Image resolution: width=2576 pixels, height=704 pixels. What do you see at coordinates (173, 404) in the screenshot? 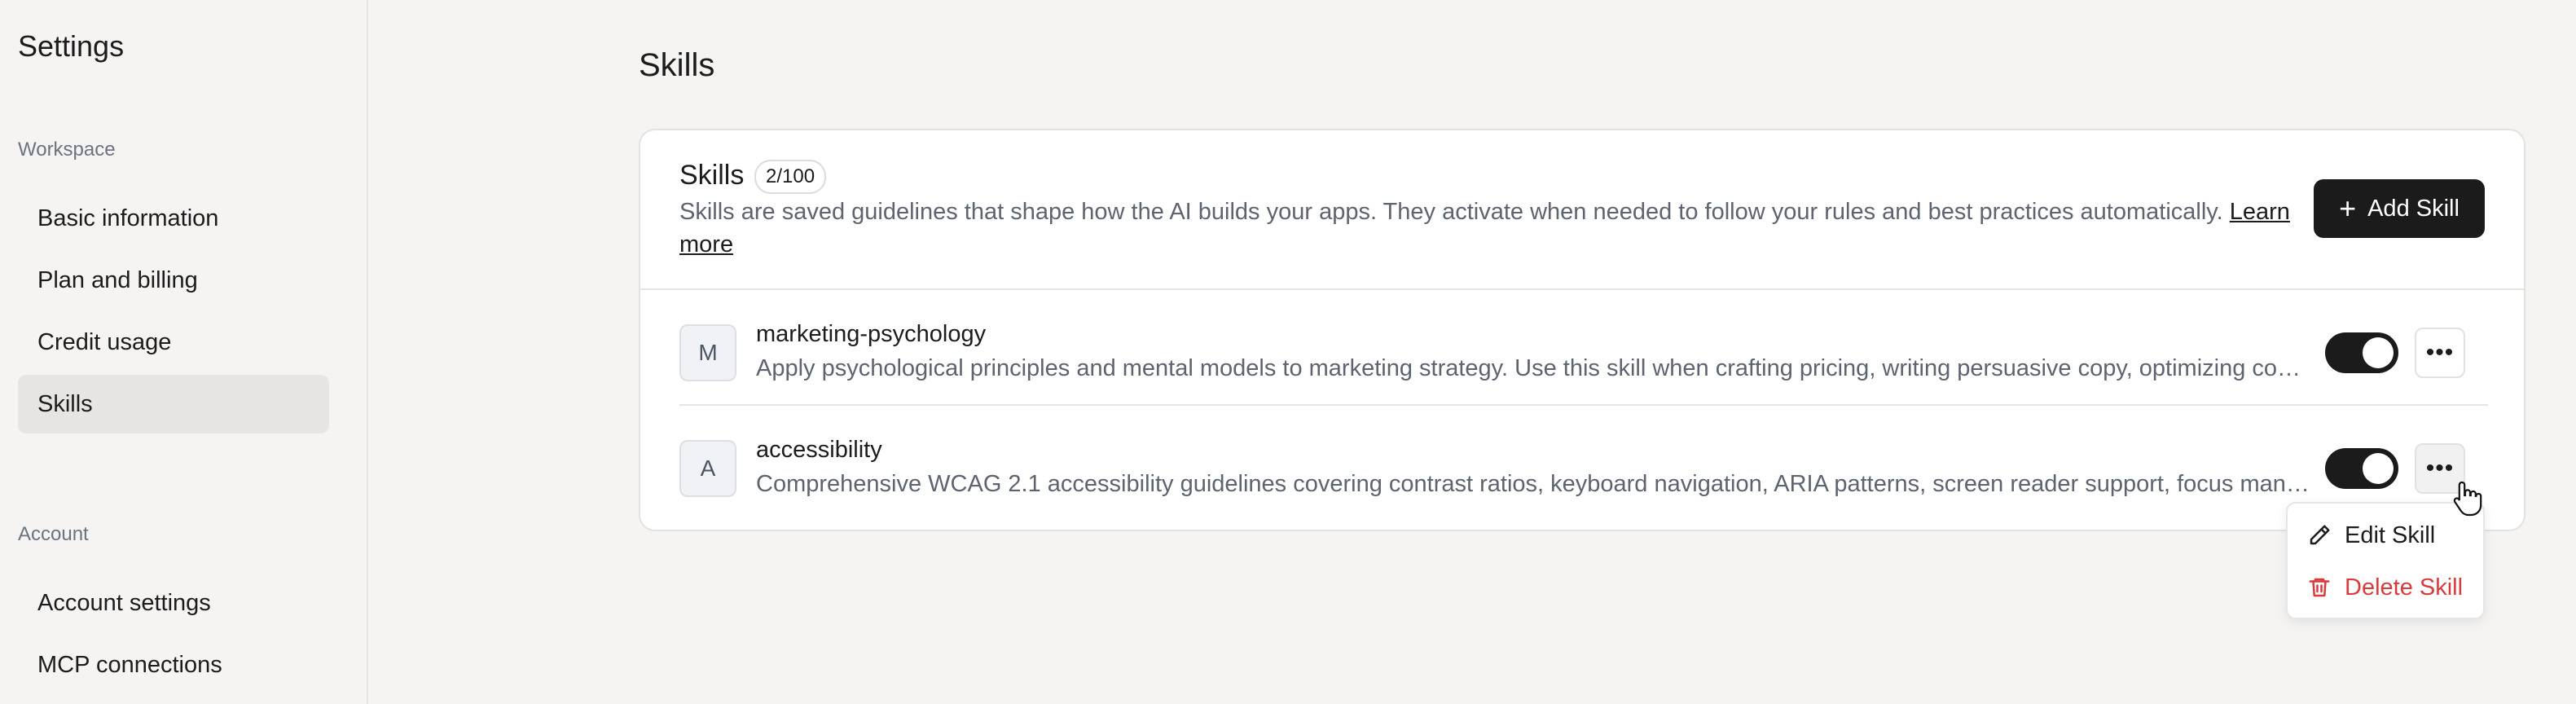
I see `sidebar-item-skills: Skills` at bounding box center [173, 404].